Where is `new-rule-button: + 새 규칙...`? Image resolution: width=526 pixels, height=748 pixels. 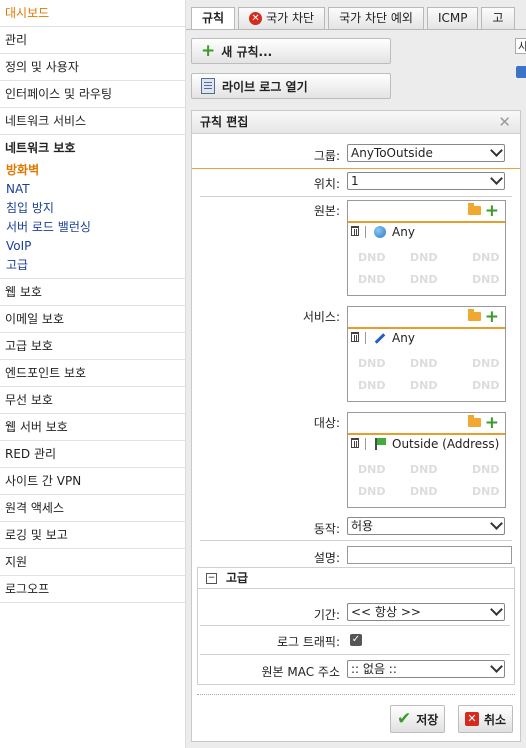 new-rule-button: + 새 규칙... is located at coordinates (291, 51).